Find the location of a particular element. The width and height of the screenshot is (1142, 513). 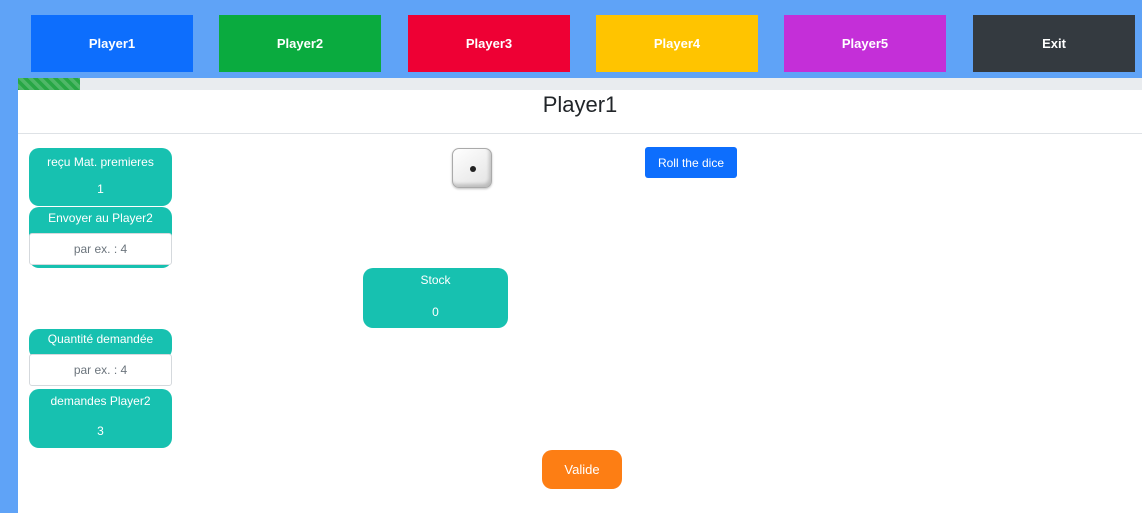

player4-button: Player4 is located at coordinates (677, 43).